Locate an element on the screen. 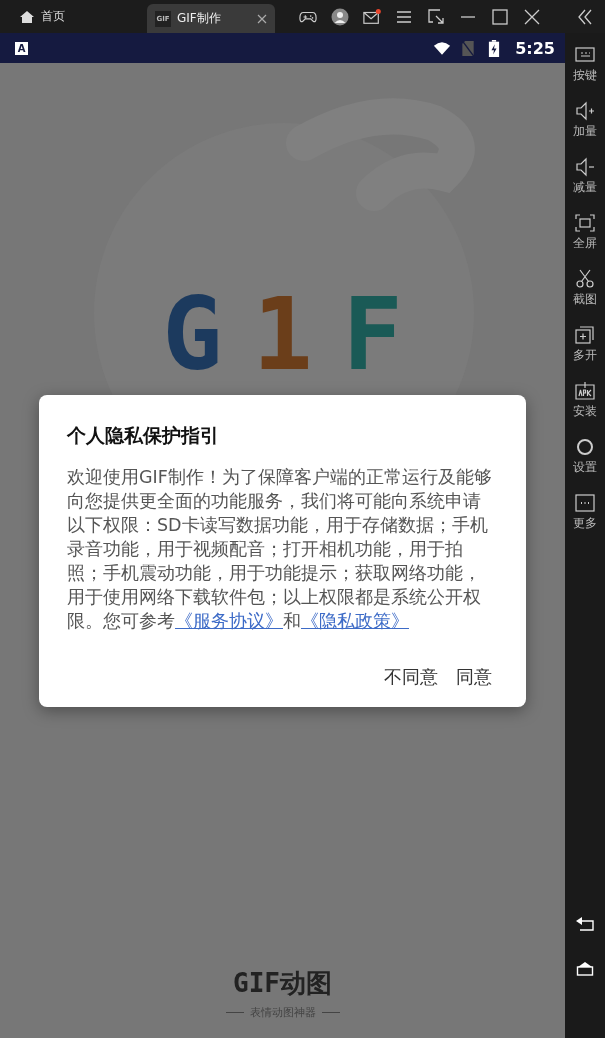 This screenshot has height=1038, width=605. home-tab-label: 首页 is located at coordinates (53, 16).